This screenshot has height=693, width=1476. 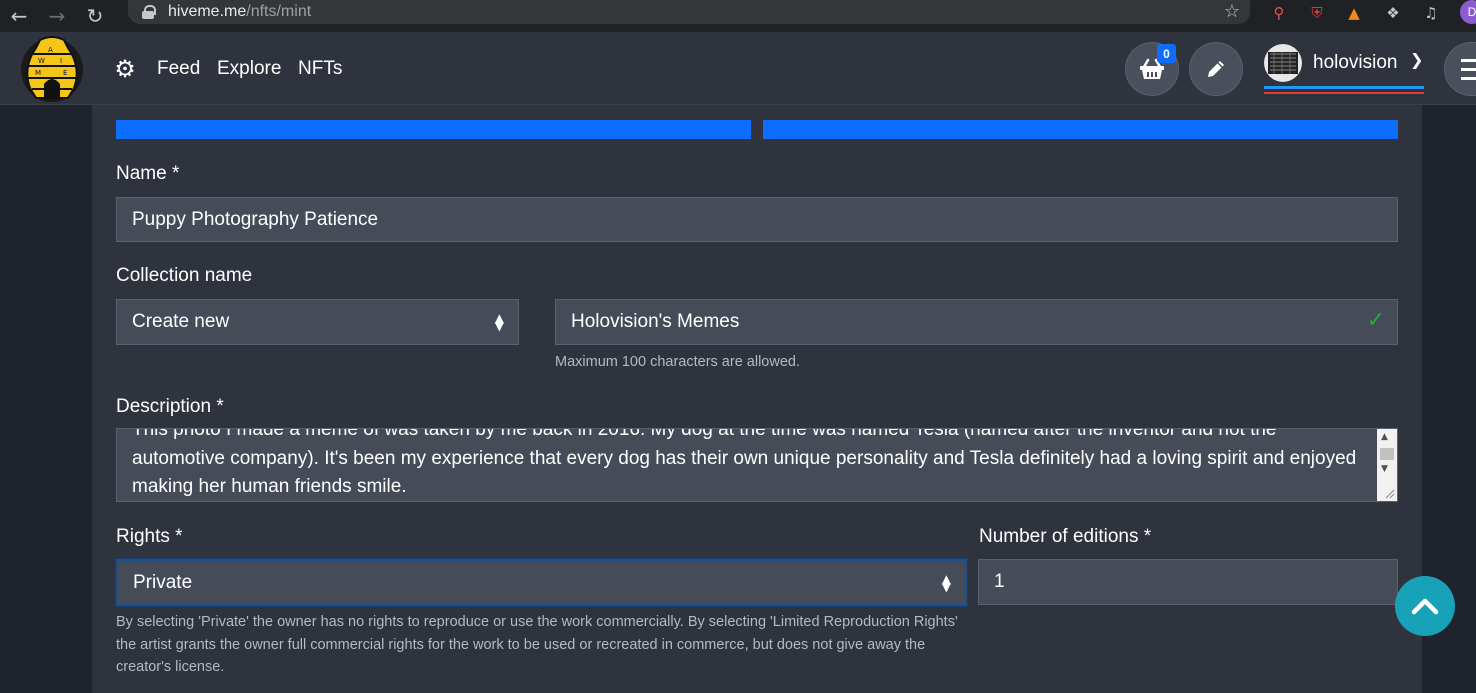 What do you see at coordinates (125, 69) in the screenshot?
I see `settings-gear-icon: ⚙` at bounding box center [125, 69].